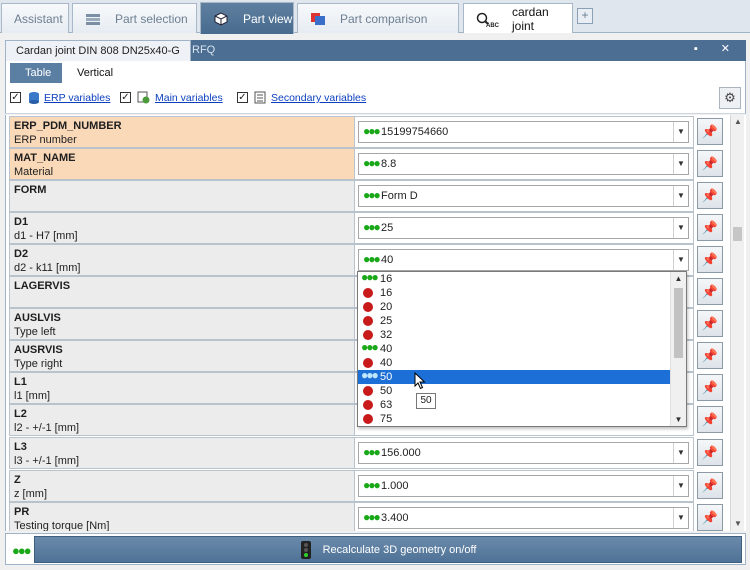 This screenshot has width=750, height=570. Describe the element at coordinates (514, 335) in the screenshot. I see `dropdown-option: 32` at that location.